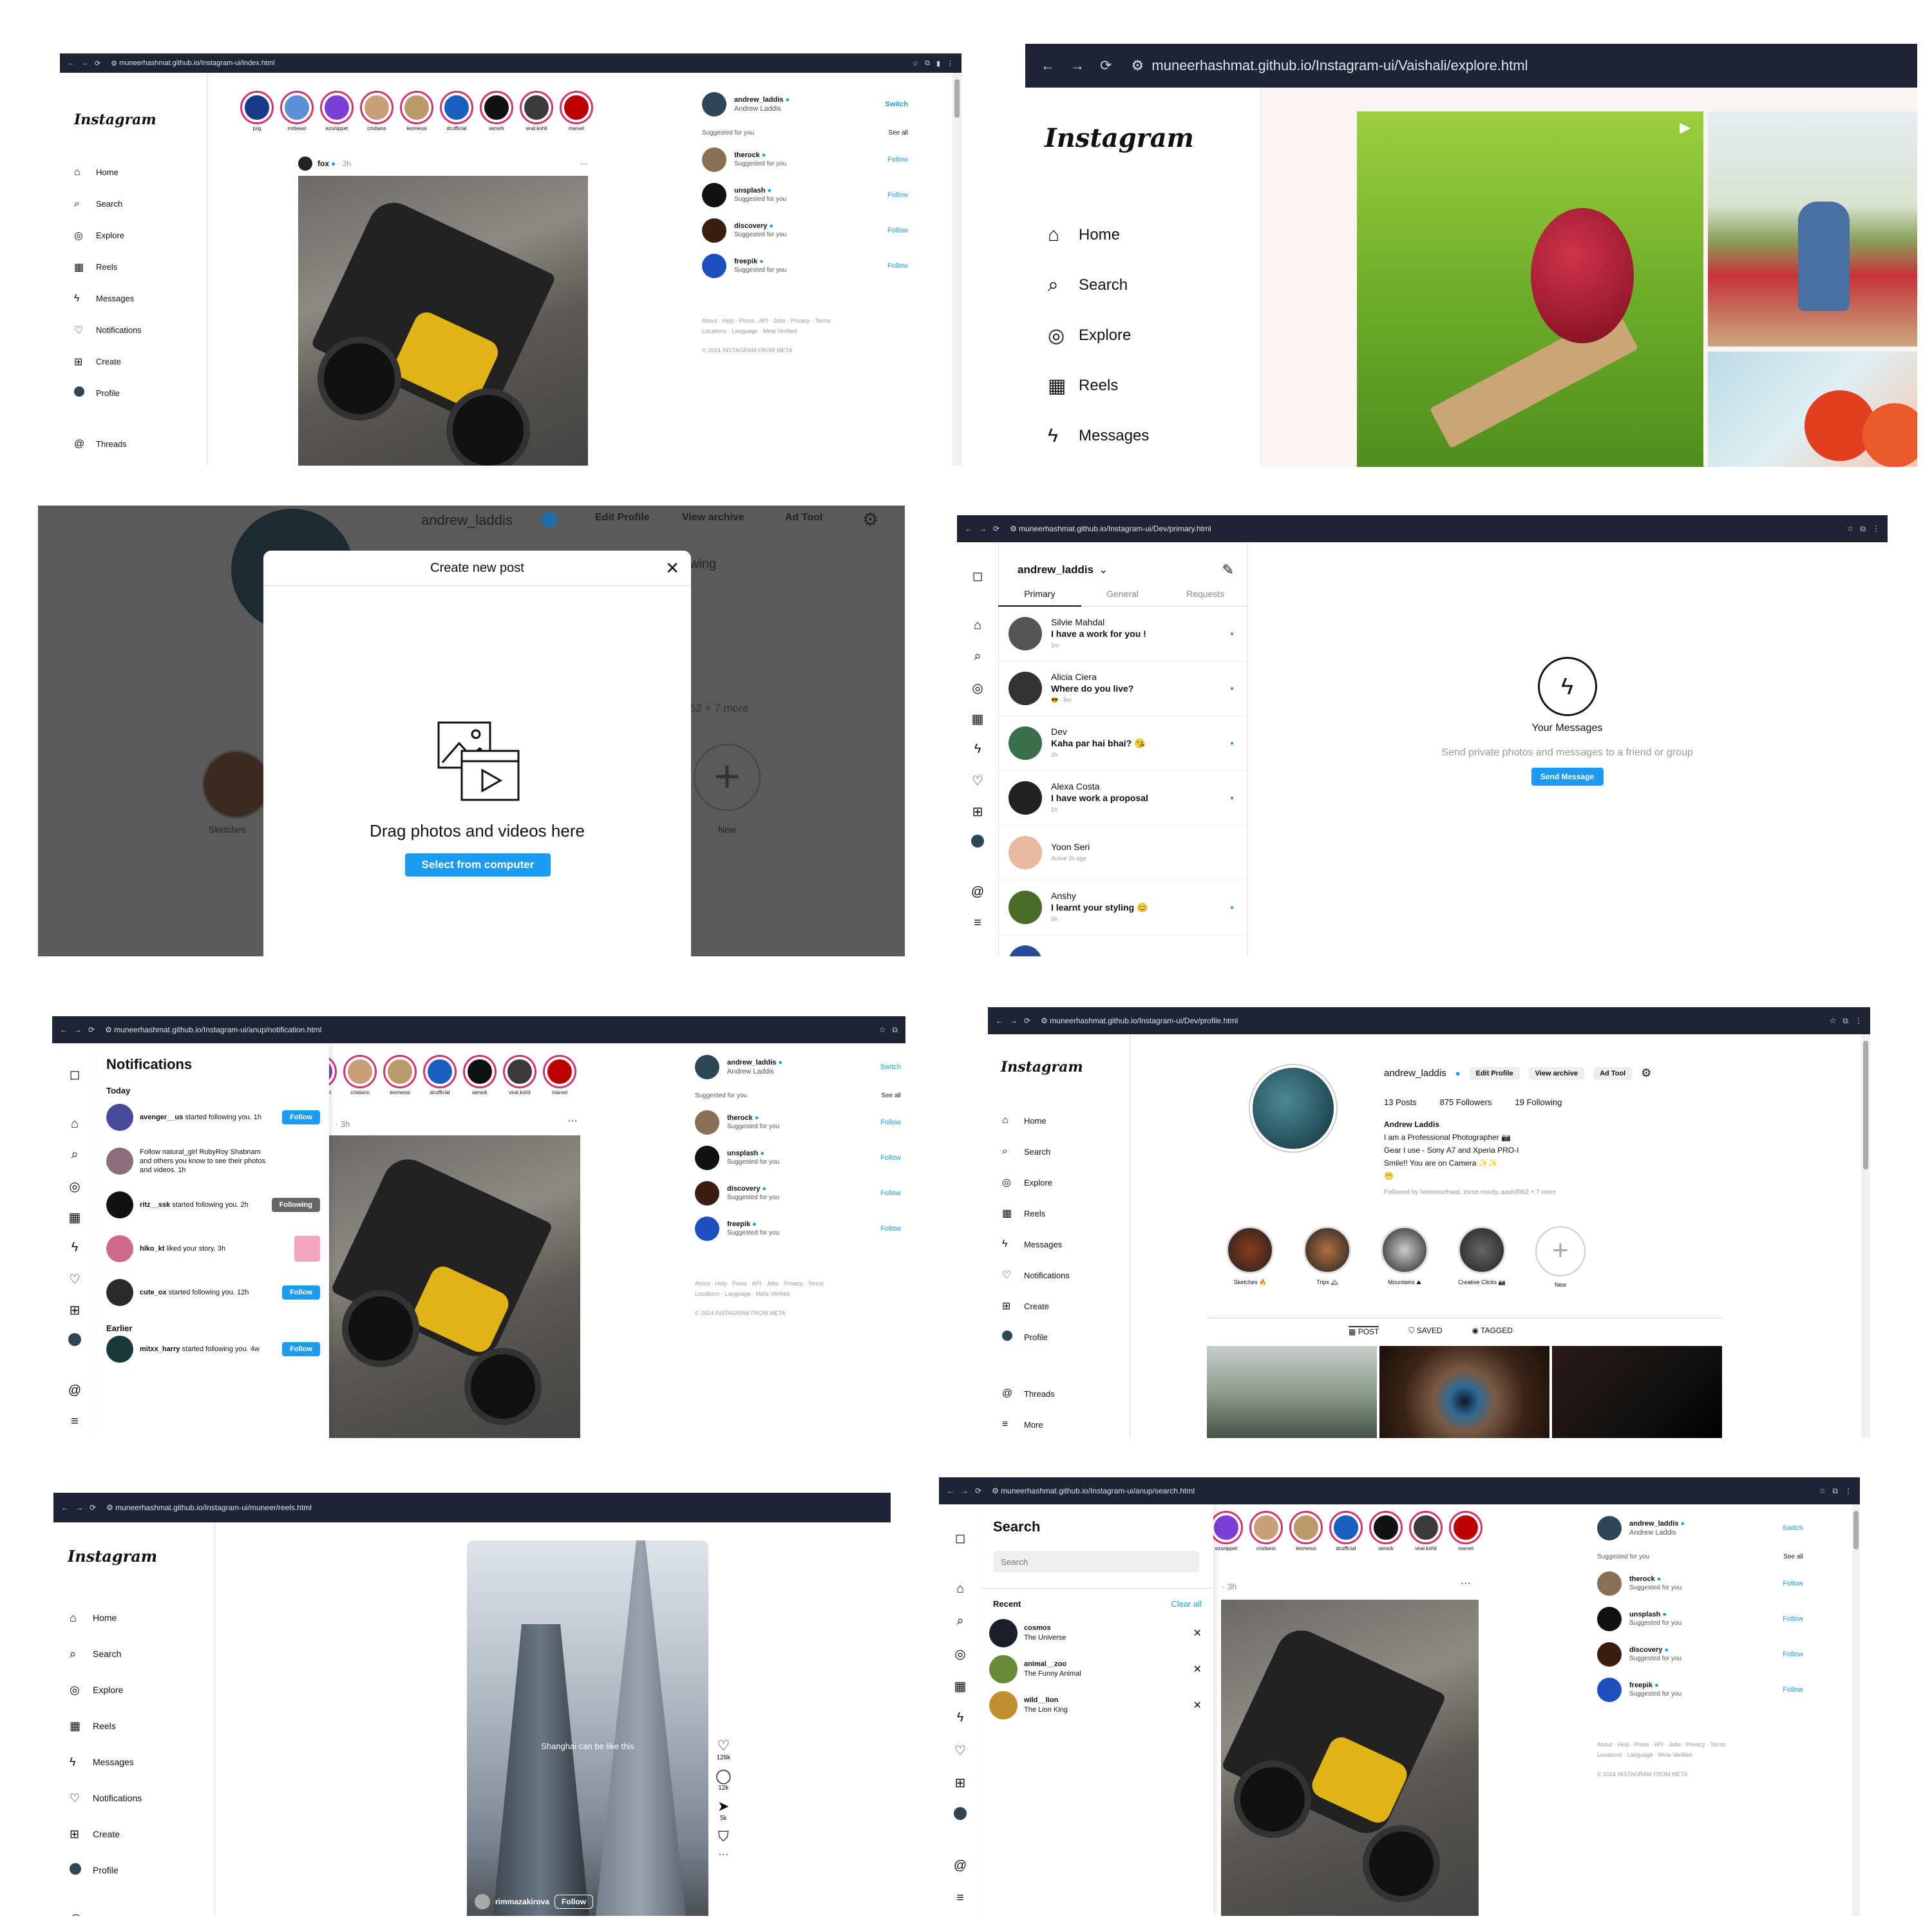 The width and height of the screenshot is (1932, 1932). Describe the element at coordinates (915, 64) in the screenshot. I see `star-icon: ☆` at that location.